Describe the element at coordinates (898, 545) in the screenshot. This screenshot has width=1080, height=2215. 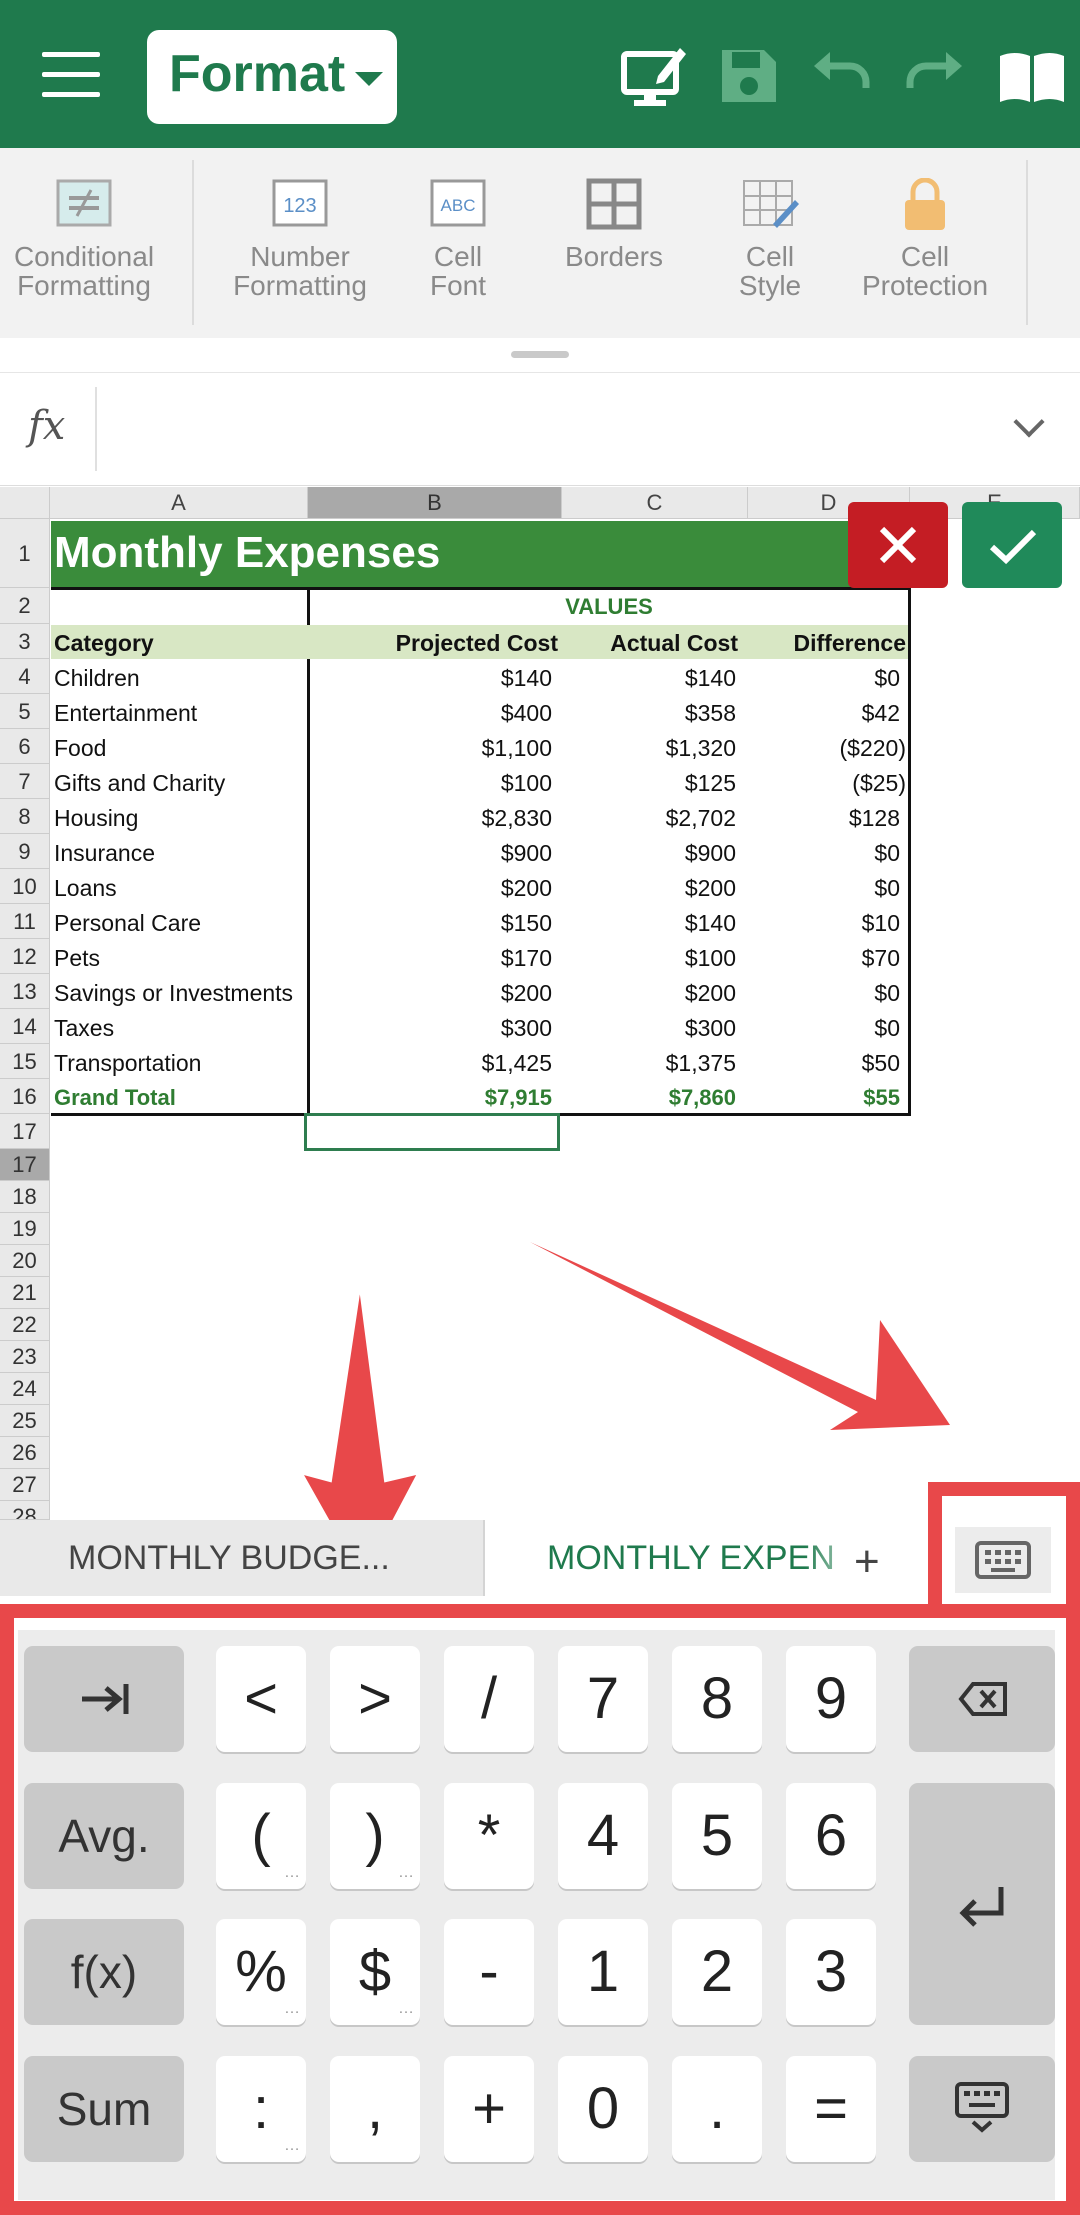
I see `cancel-edit-button` at that location.